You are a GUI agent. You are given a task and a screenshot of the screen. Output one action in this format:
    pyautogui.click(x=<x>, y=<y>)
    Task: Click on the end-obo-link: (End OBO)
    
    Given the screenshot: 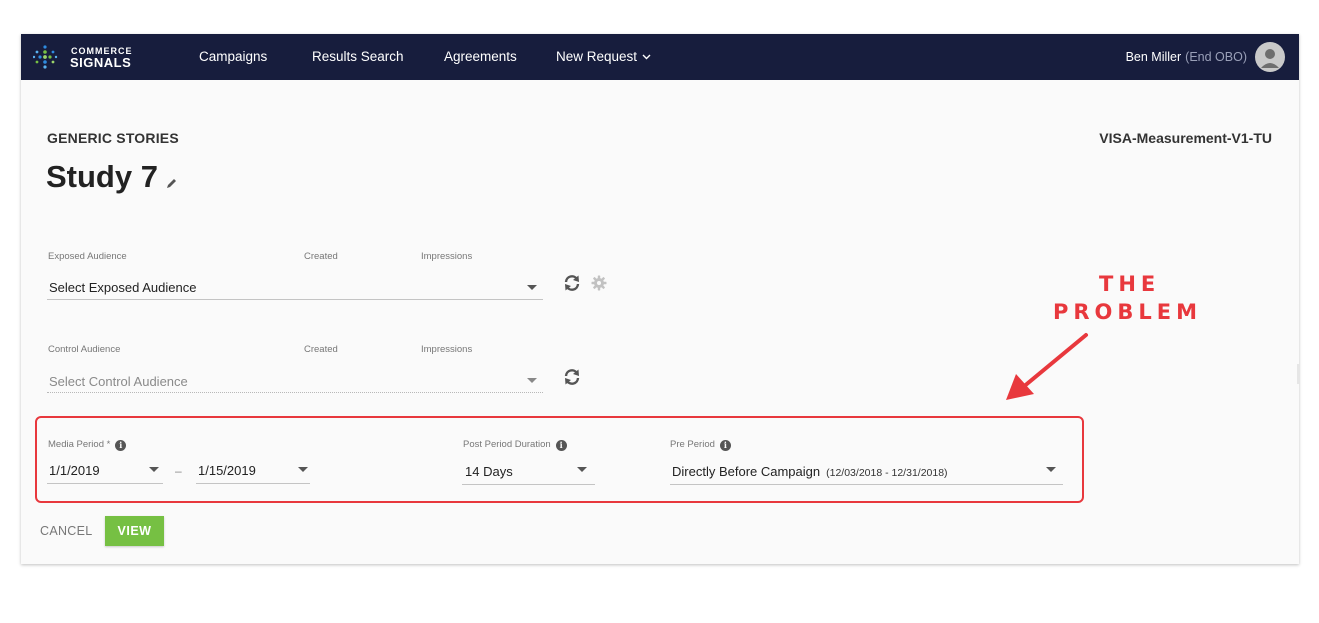 What is the action you would take?
    pyautogui.click(x=1216, y=57)
    